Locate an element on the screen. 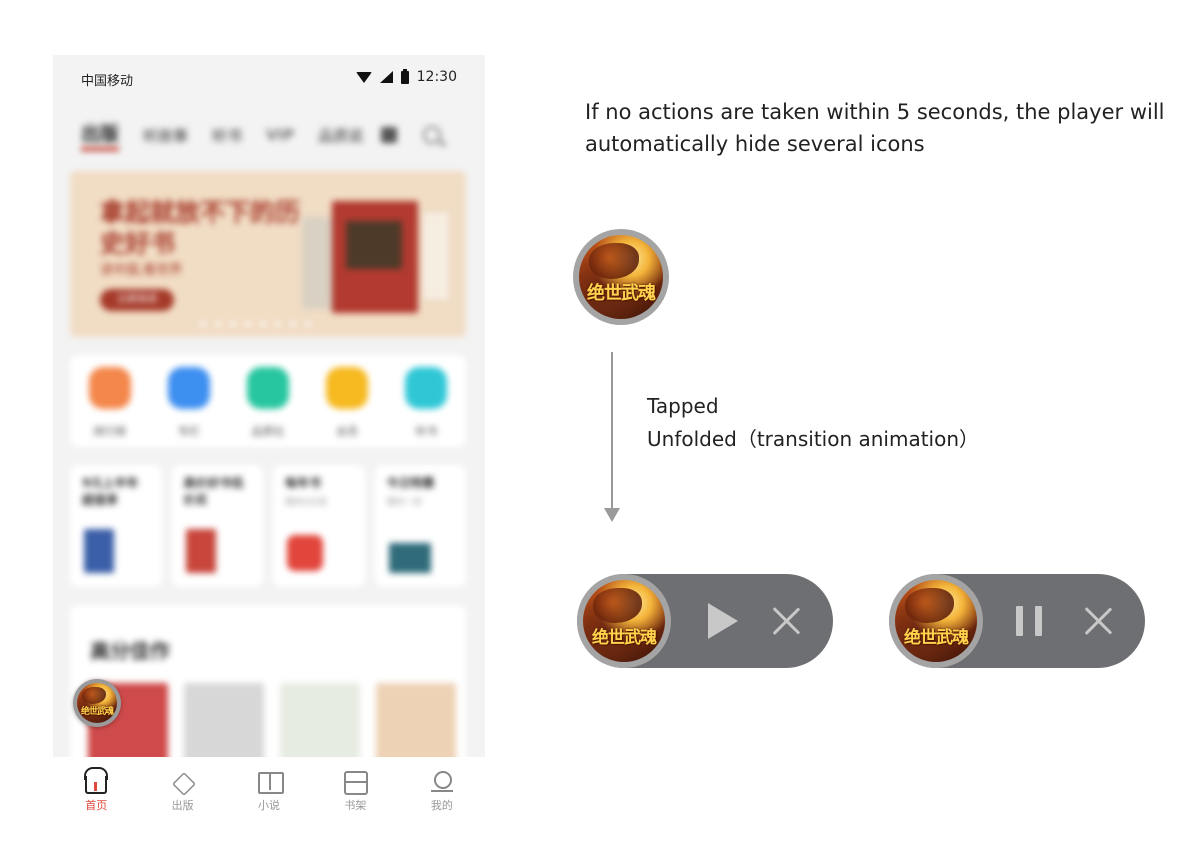  quick-entry-ranking: 排行榜 is located at coordinates (110, 403).